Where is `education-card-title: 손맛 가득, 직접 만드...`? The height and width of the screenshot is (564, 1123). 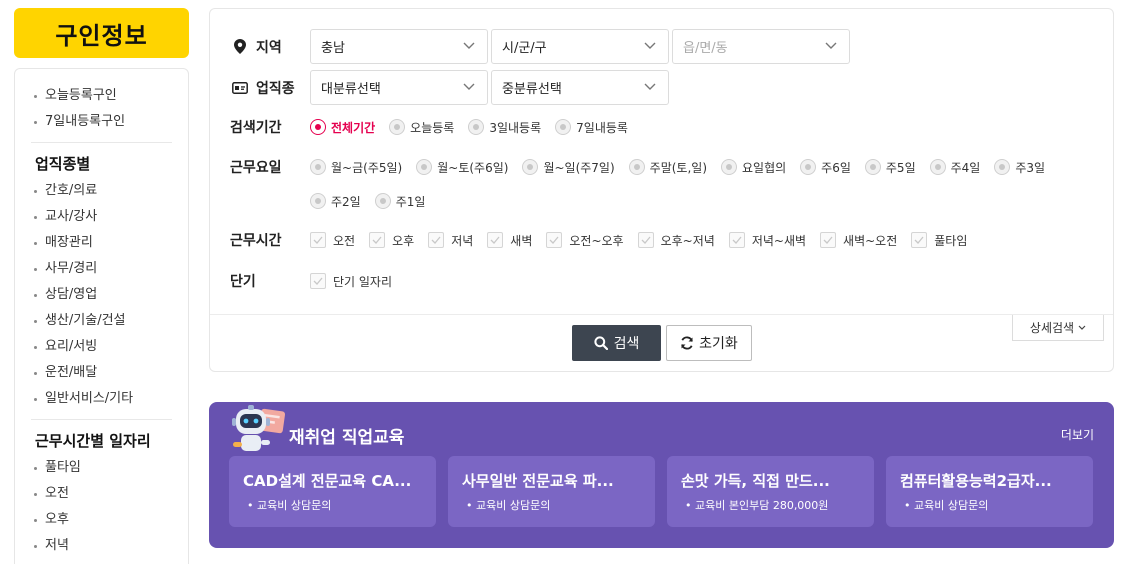
education-card-title: 손맛 가득, 직접 만드... is located at coordinates (755, 481).